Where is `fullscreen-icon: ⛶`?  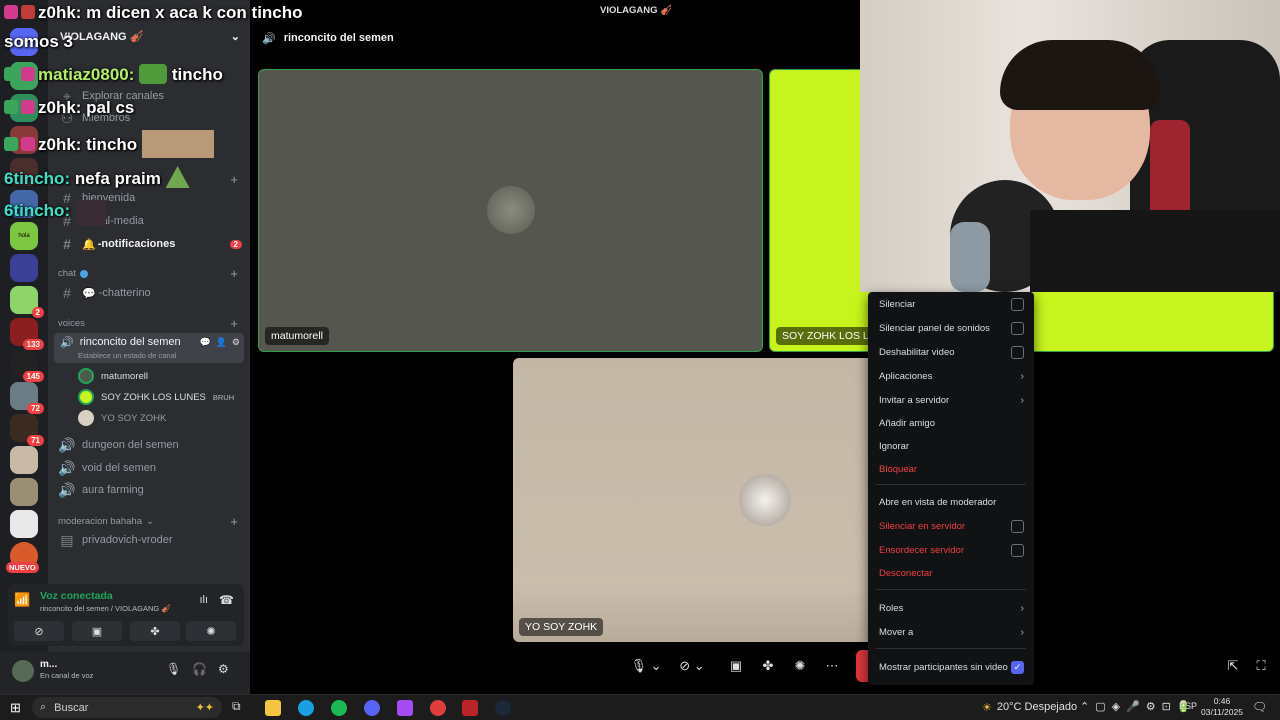 fullscreen-icon: ⛶ is located at coordinates (1261, 666).